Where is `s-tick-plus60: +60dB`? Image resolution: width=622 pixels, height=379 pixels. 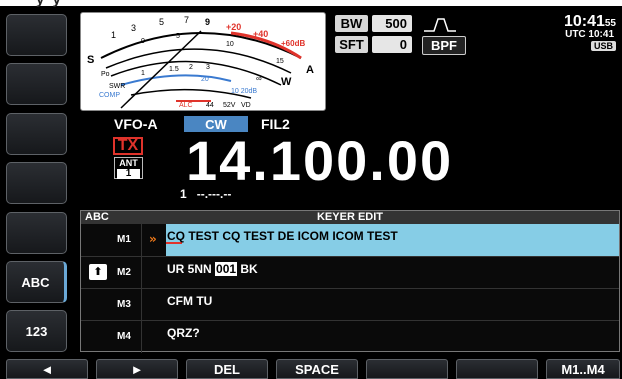 s-tick-plus60: +60dB is located at coordinates (293, 43).